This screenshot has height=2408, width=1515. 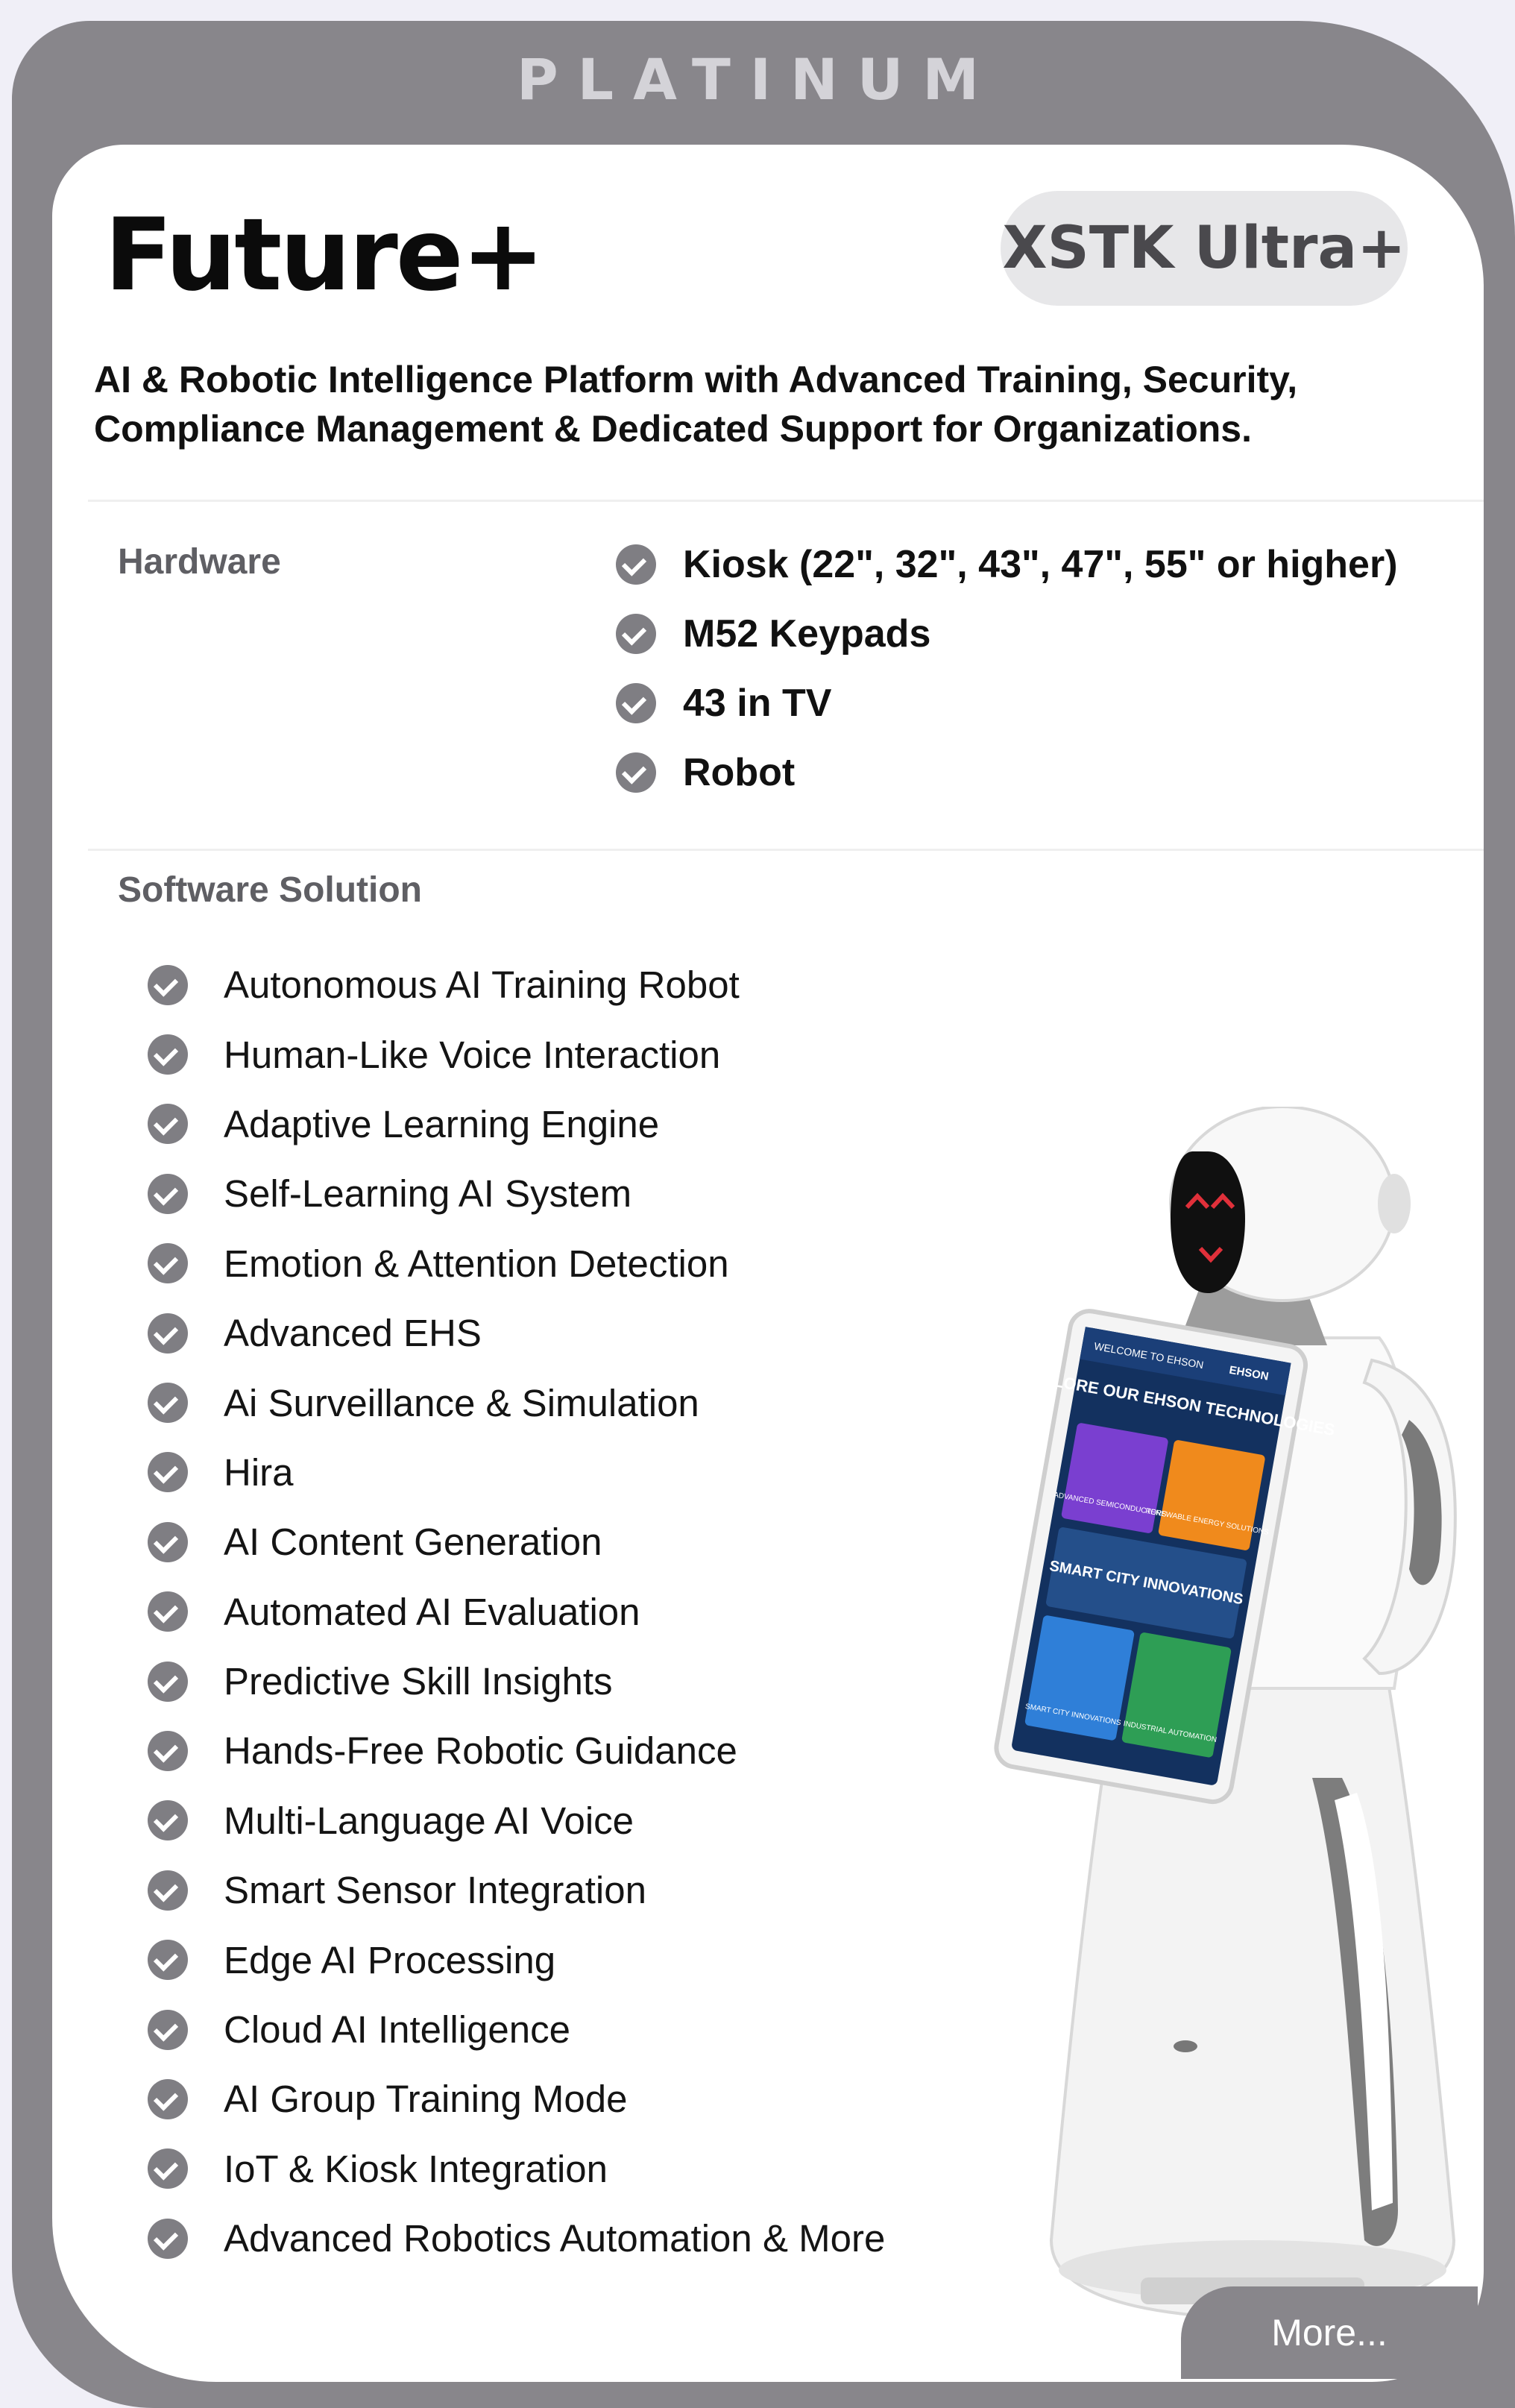 I want to click on list-item: AI Group Training Mode, so click(x=516, y=2099).